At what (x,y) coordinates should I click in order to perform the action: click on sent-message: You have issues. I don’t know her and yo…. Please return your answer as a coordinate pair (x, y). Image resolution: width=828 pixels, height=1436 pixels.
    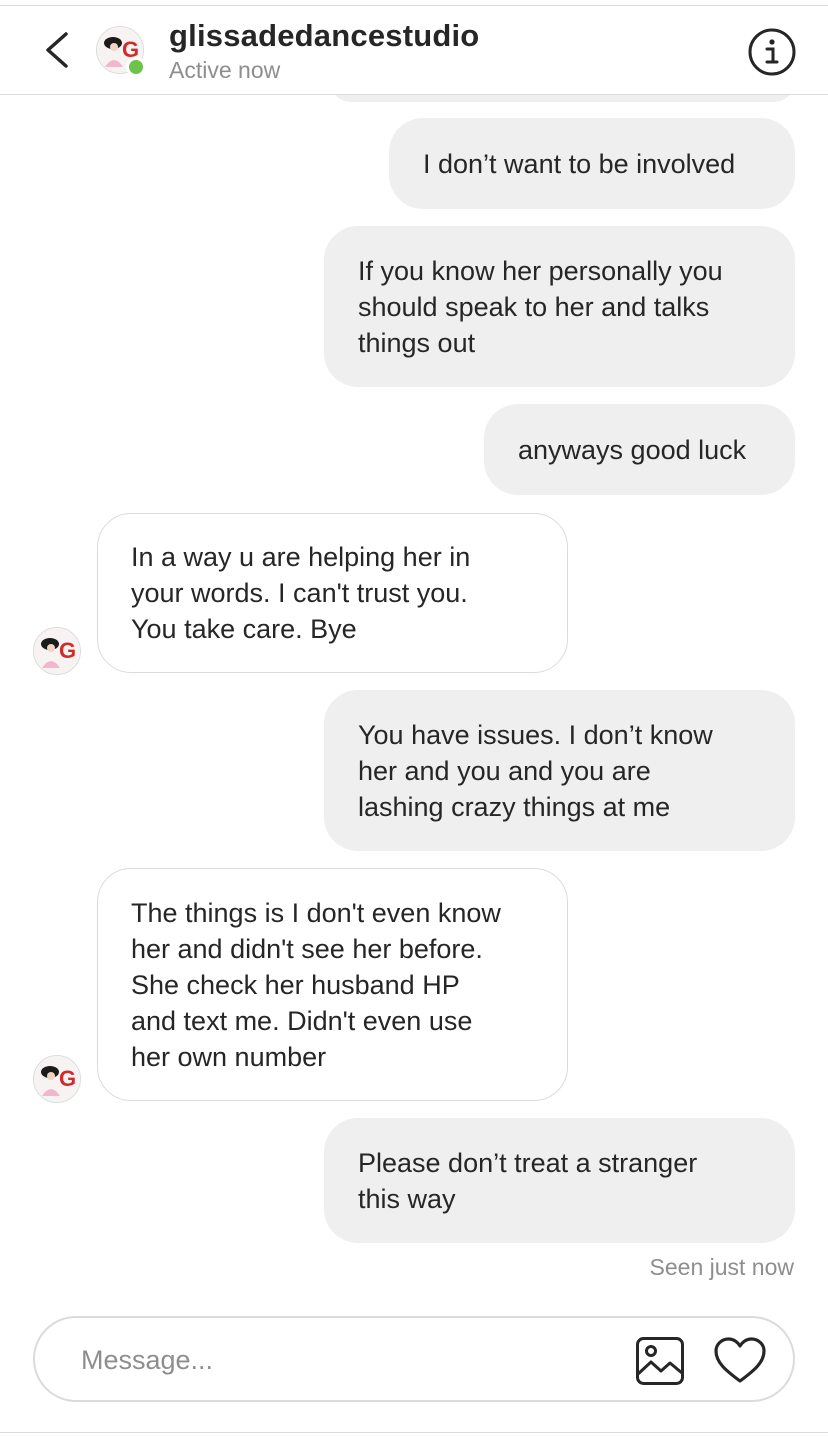
    Looking at the image, I should click on (559, 770).